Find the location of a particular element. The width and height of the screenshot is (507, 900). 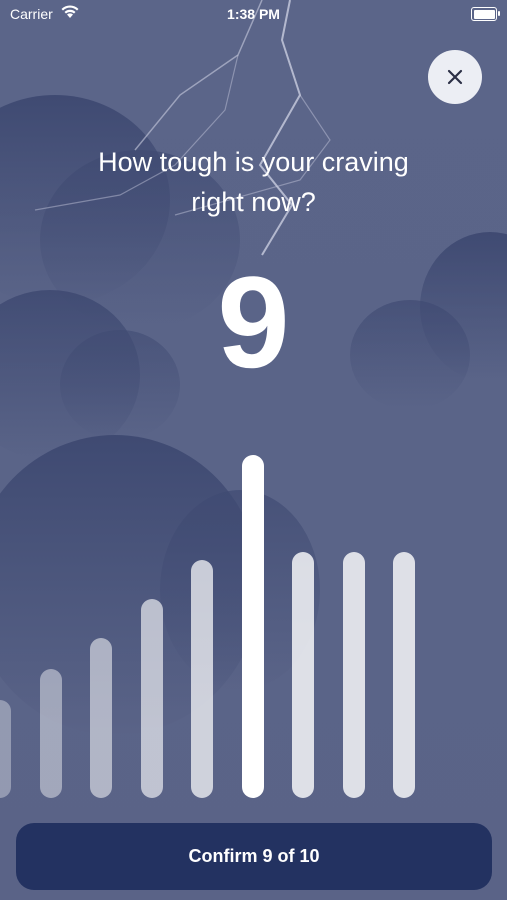

question-line-2: right now? is located at coordinates (253, 202).